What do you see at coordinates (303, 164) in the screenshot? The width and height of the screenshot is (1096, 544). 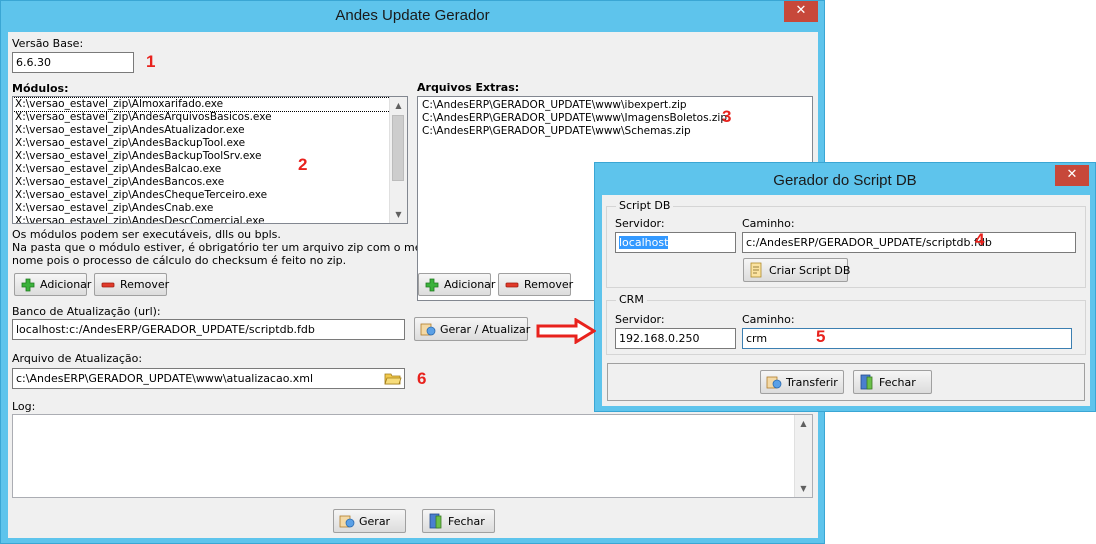 I see `callout-2: 2` at bounding box center [303, 164].